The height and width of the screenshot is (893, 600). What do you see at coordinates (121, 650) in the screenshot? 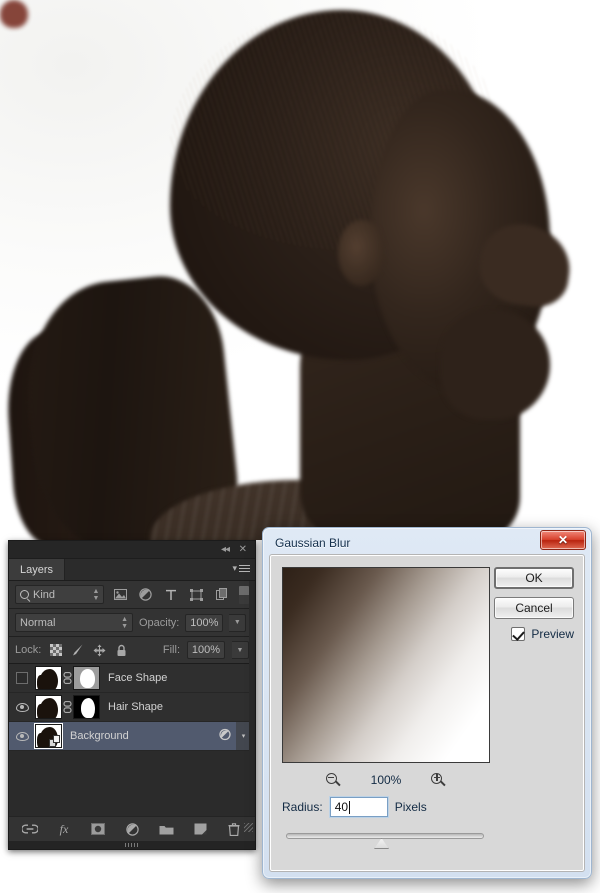
I see `lock-all-icon` at bounding box center [121, 650].